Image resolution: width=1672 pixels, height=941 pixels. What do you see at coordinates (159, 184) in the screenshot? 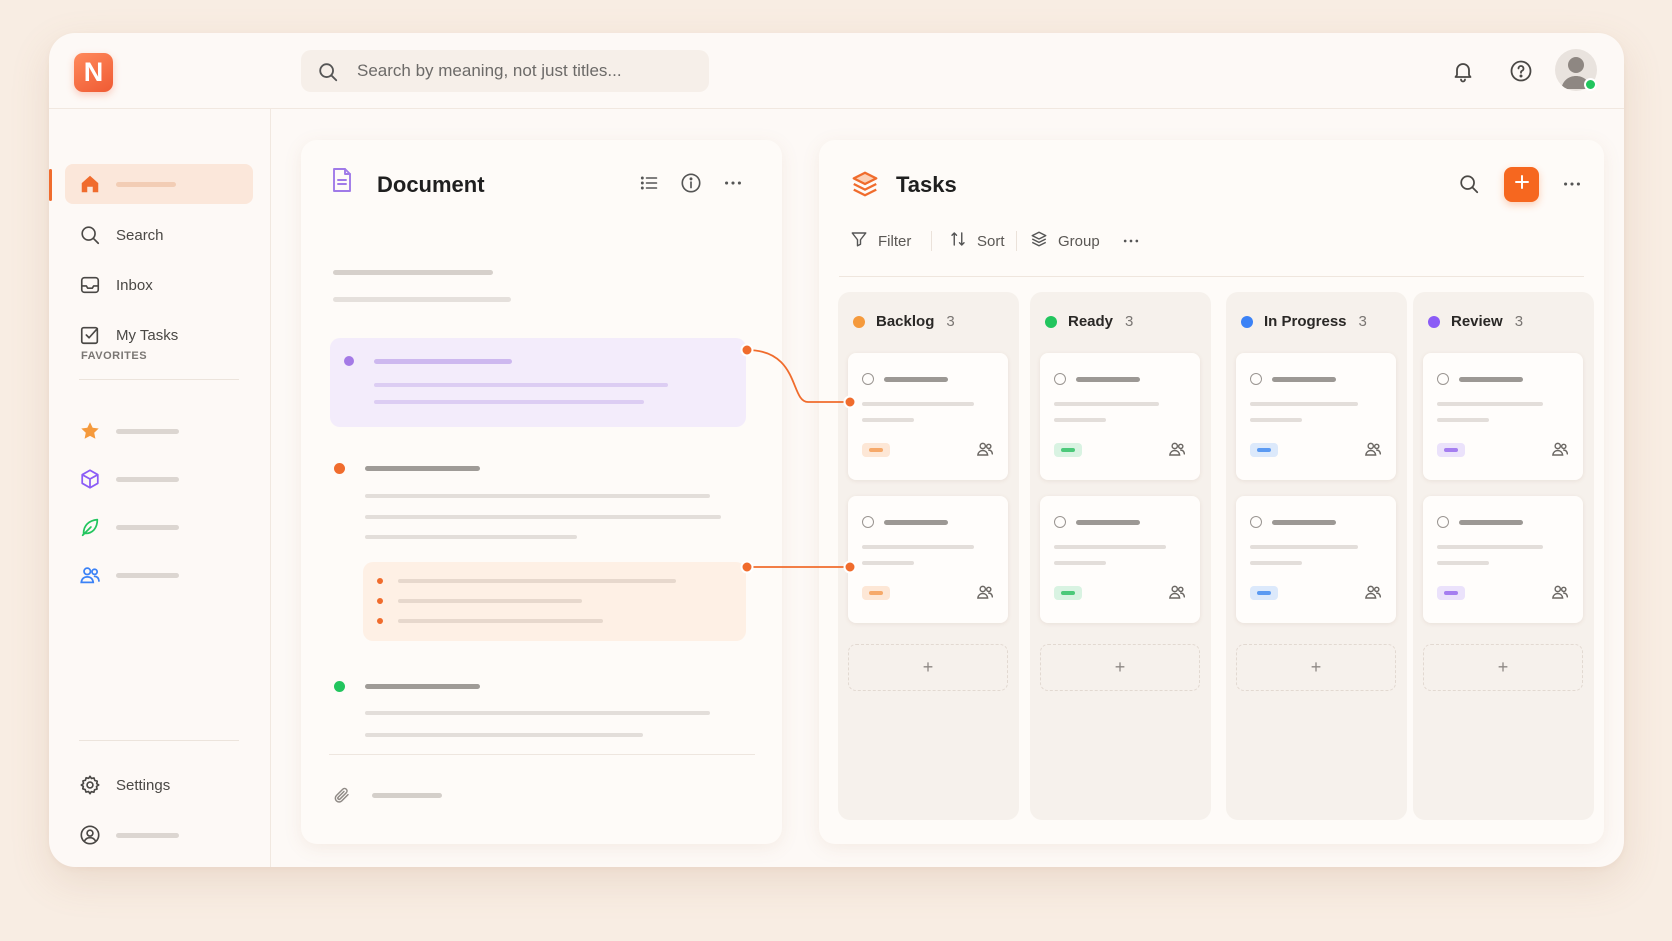
I see `sidebar-item-home` at bounding box center [159, 184].